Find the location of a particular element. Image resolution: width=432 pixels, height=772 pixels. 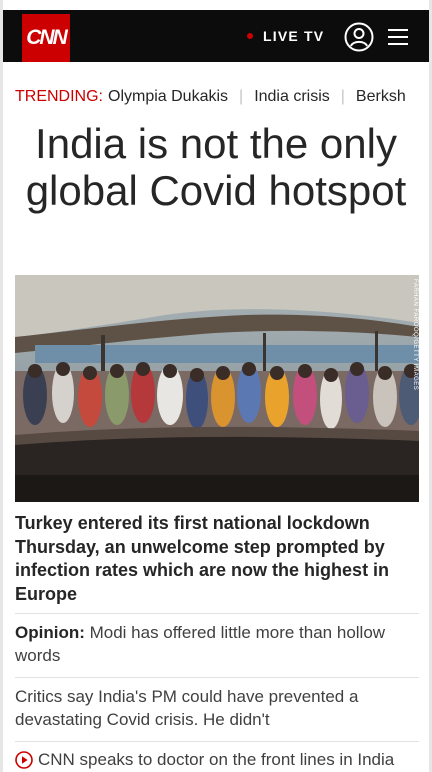

live-tv-label: LIVE TV is located at coordinates (294, 36).